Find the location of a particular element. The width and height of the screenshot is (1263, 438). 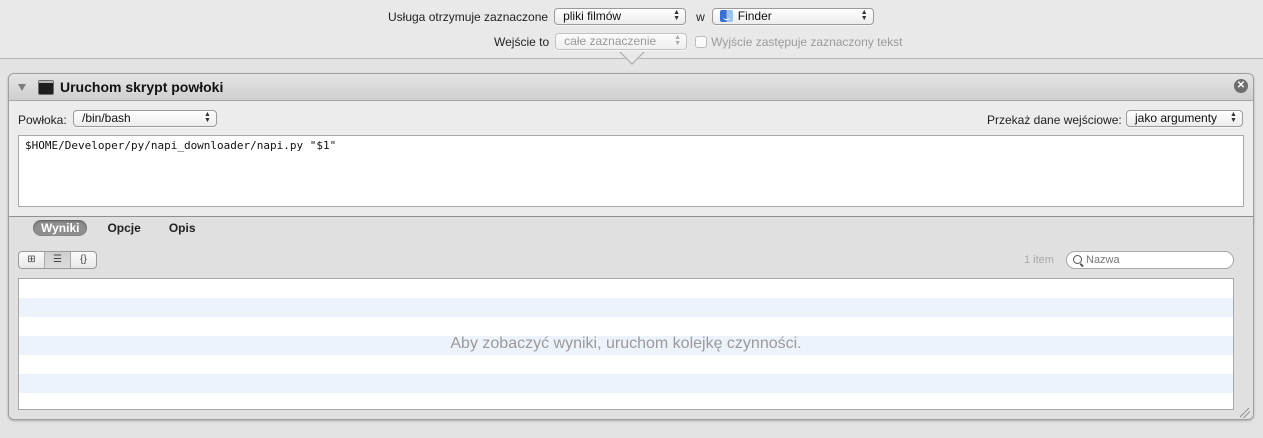

shell-popup: /bin/bash ▲ ▼ is located at coordinates (145, 118).